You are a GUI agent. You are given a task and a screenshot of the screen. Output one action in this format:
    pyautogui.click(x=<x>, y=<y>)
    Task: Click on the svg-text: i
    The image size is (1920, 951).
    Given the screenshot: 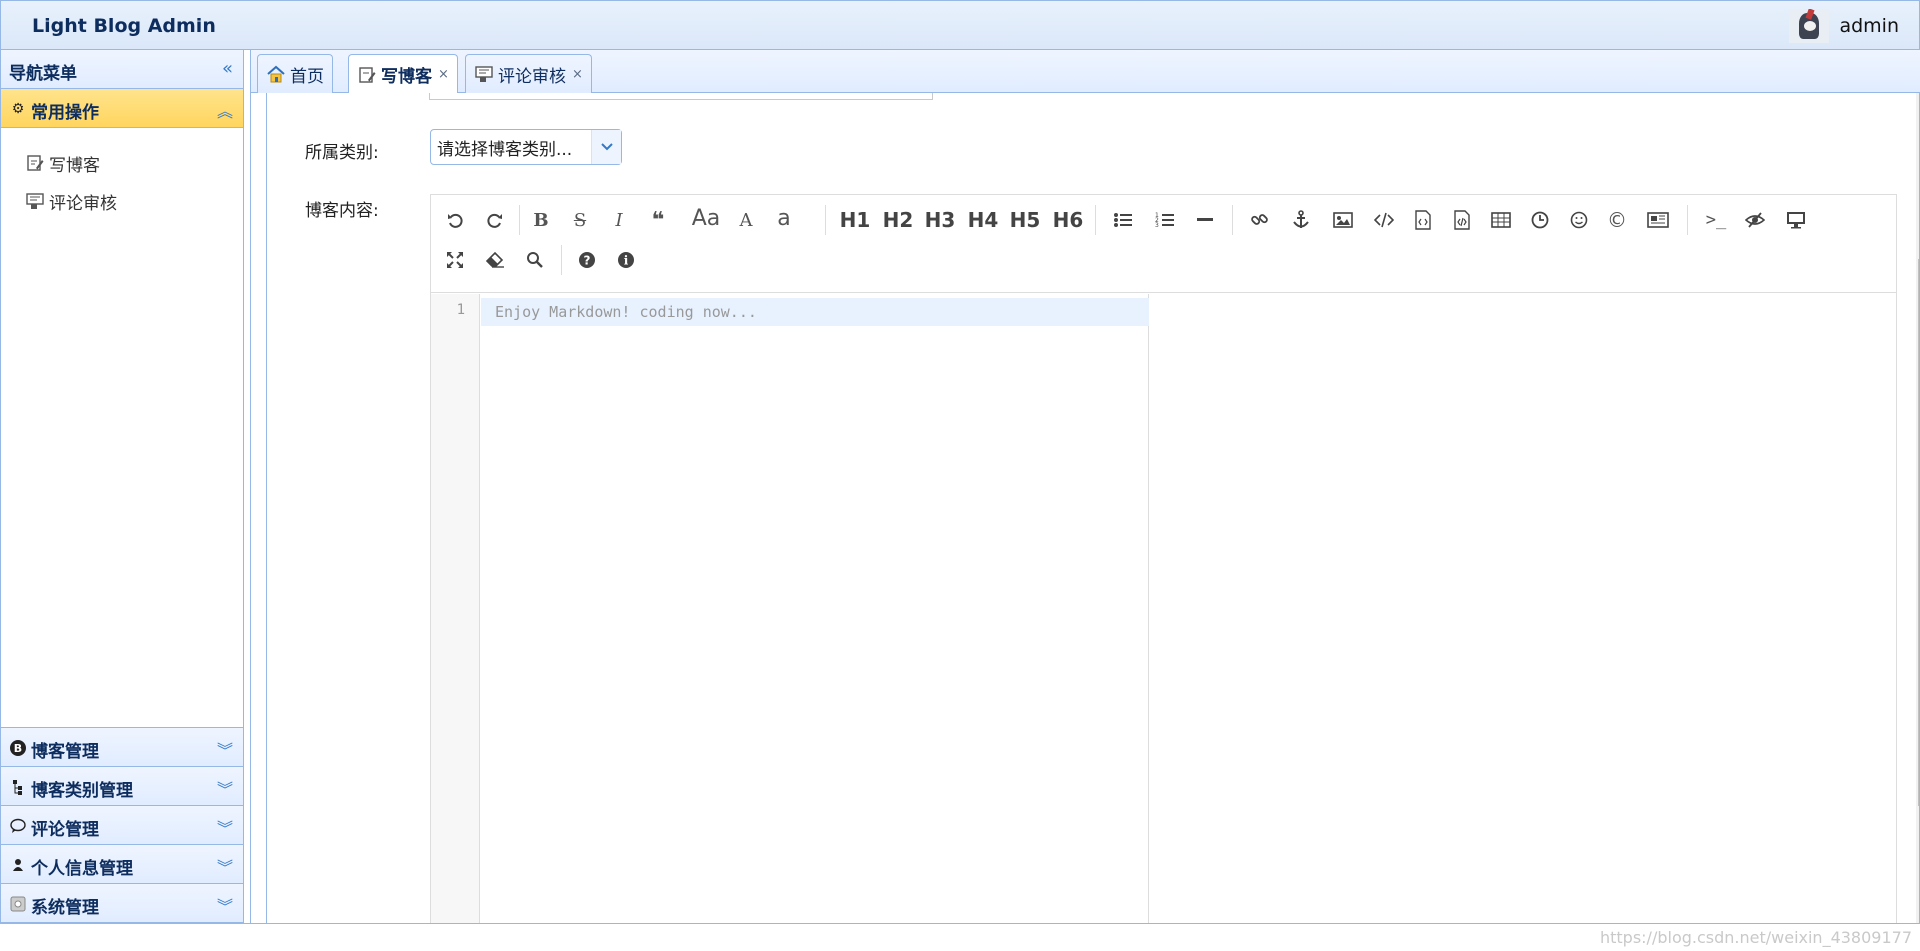 What is the action you would take?
    pyautogui.click(x=626, y=261)
    